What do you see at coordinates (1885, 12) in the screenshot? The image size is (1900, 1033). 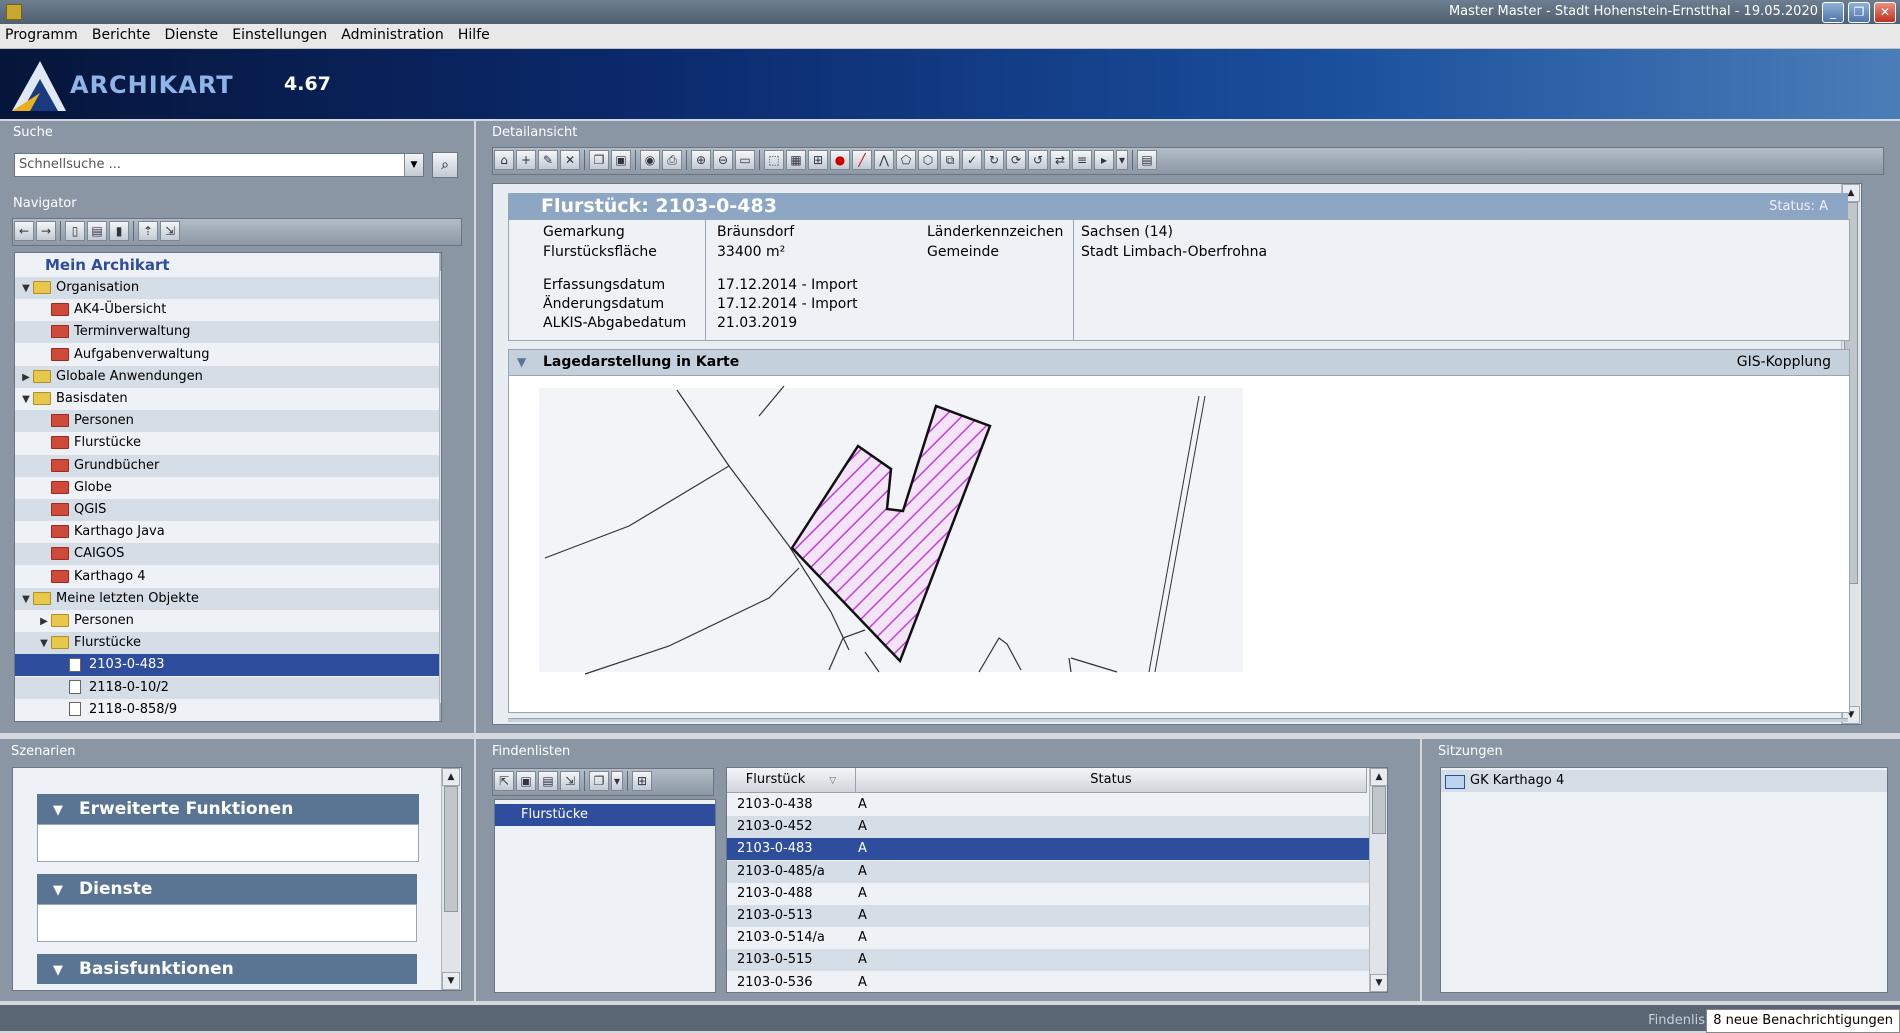 I see `close-button: ✕` at bounding box center [1885, 12].